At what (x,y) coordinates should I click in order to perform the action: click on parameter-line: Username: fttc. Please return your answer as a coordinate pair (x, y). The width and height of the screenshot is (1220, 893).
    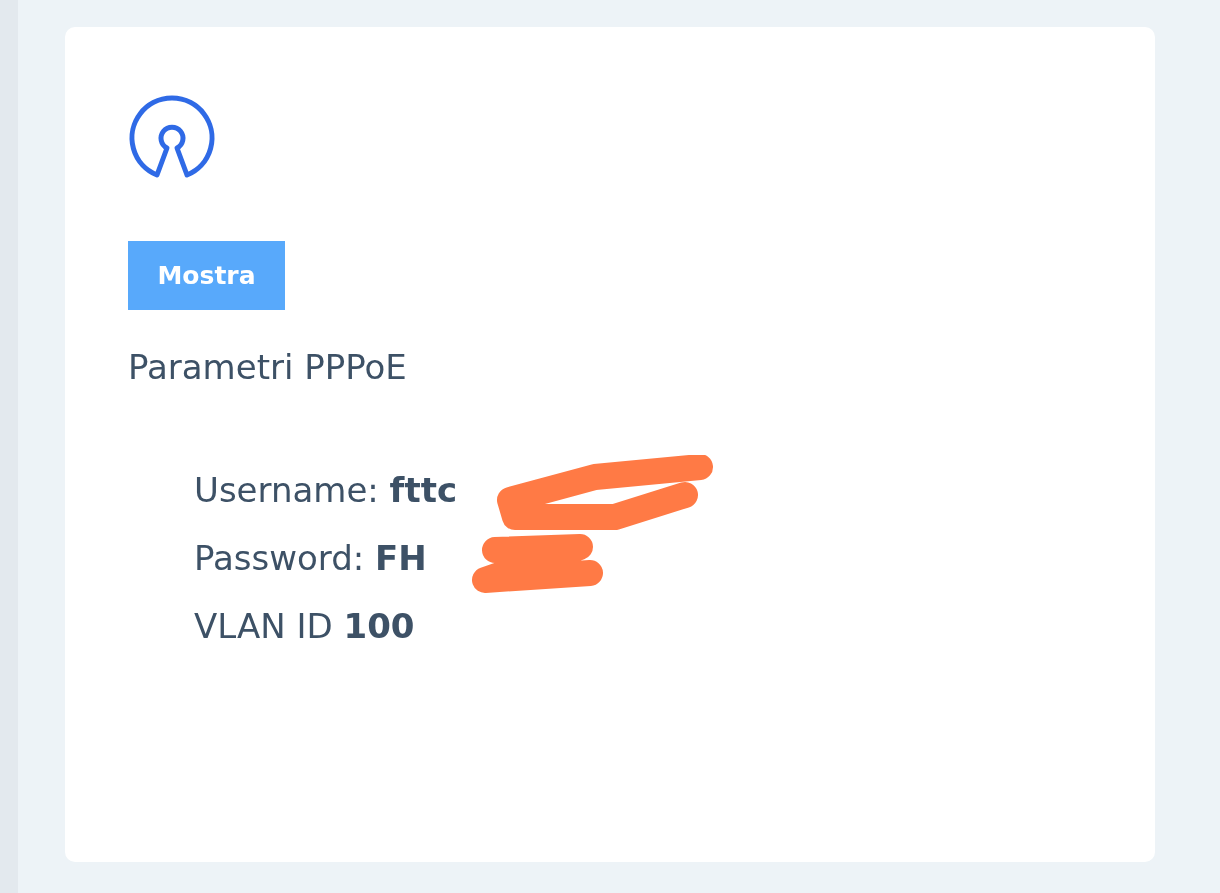
    Looking at the image, I should click on (326, 490).